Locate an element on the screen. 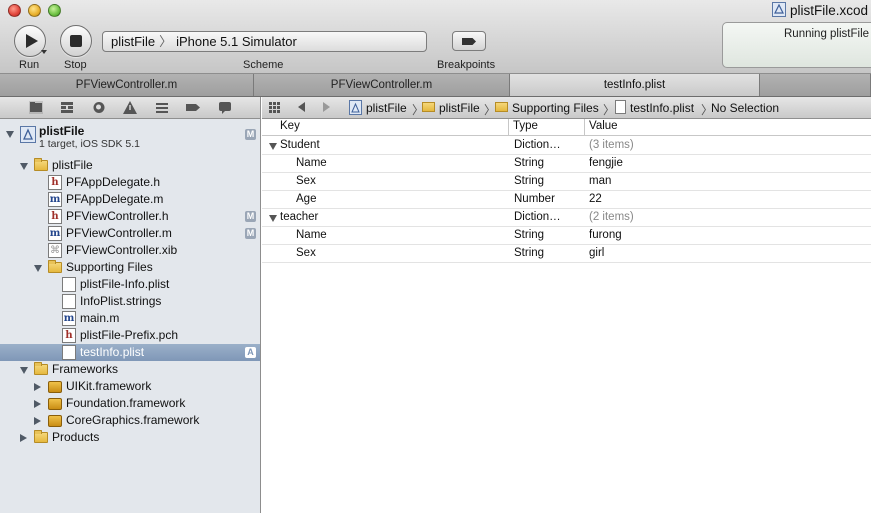 Image resolution: width=871 pixels, height=513 pixels. navigator-item: m PFAppDelegate.m is located at coordinates (130, 199).